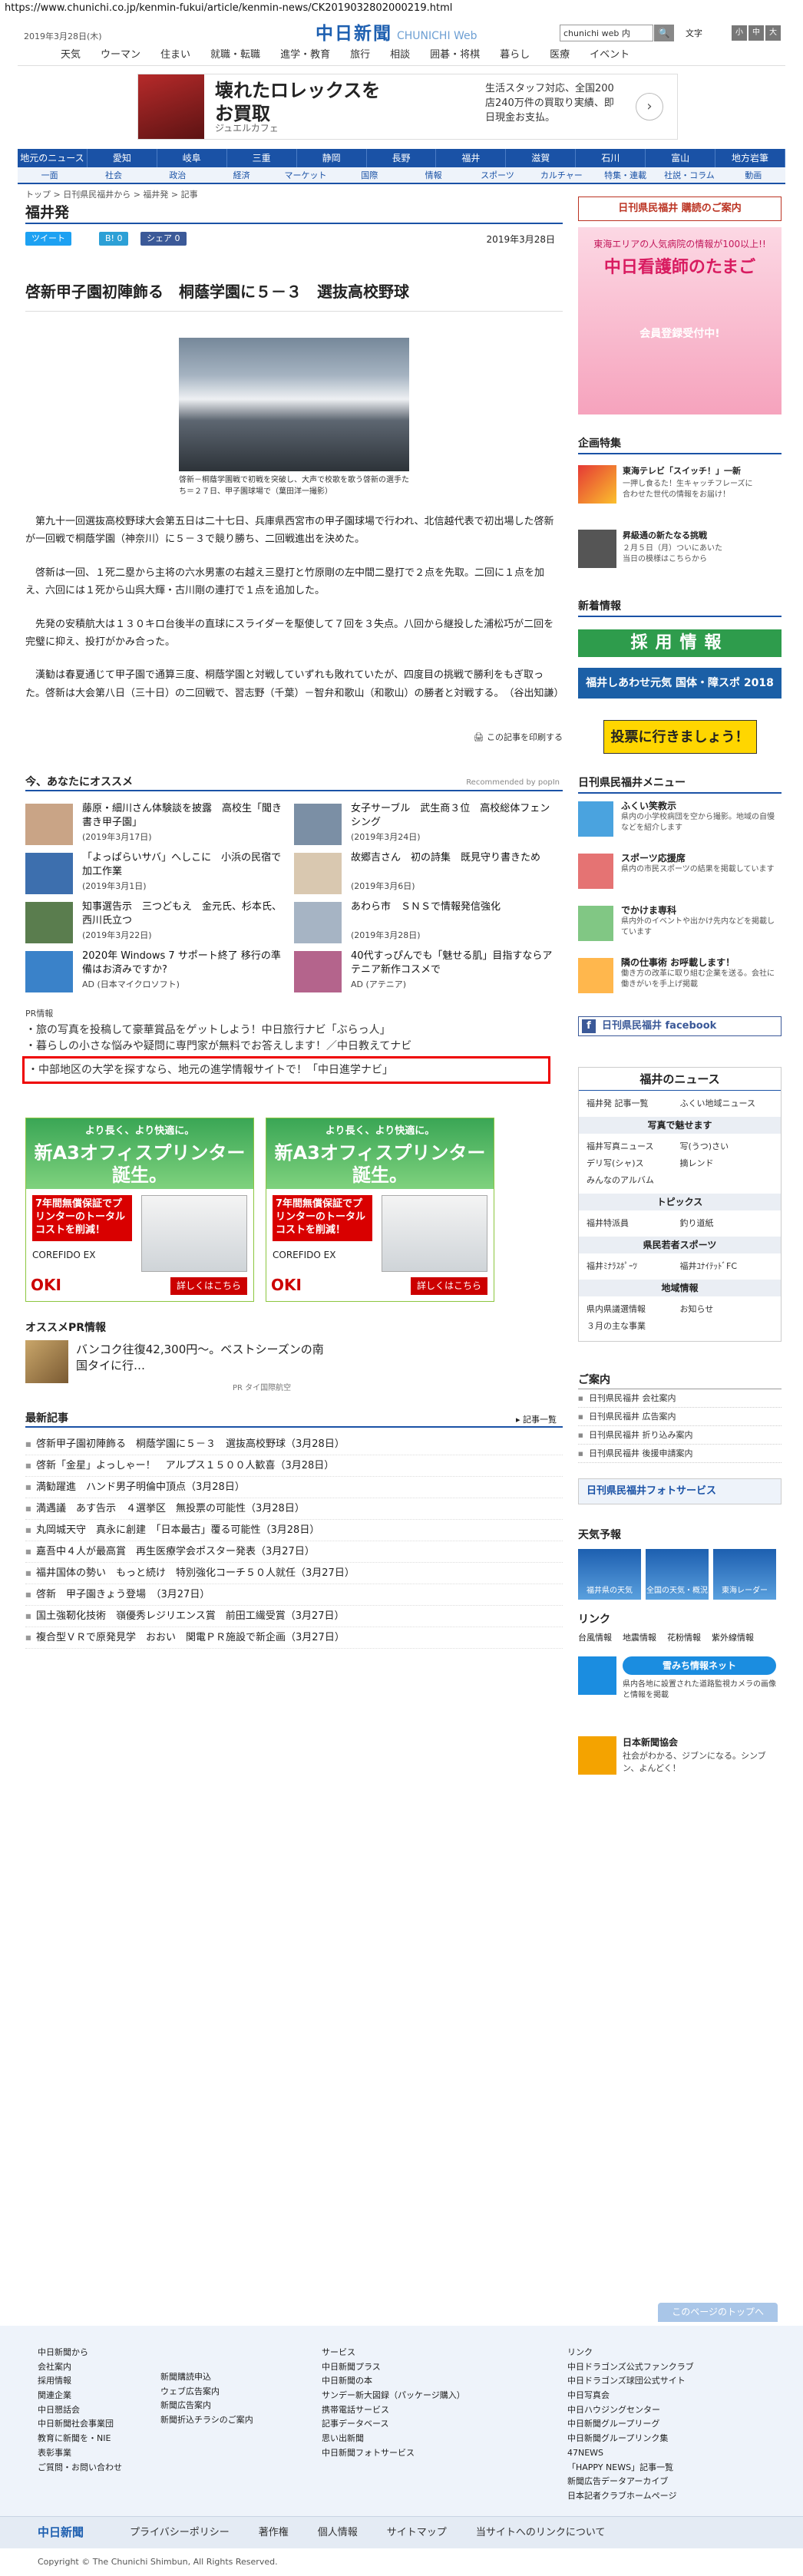 The height and width of the screenshot is (2576, 803). What do you see at coordinates (206, 2406) in the screenshot?
I see `footer-link: 新聞広告案内` at bounding box center [206, 2406].